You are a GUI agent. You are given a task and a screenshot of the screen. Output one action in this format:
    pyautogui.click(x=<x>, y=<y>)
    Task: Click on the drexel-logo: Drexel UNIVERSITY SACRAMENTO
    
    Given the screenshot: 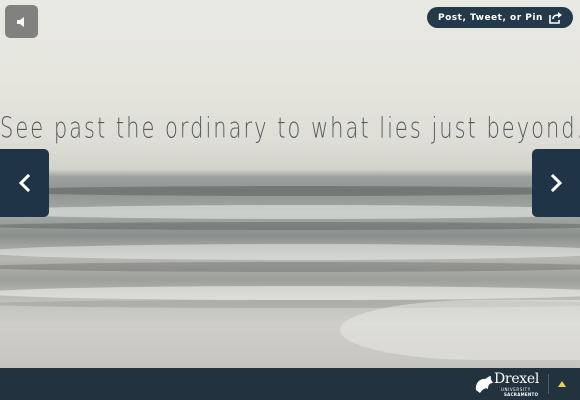 What is the action you would take?
    pyautogui.click(x=507, y=384)
    